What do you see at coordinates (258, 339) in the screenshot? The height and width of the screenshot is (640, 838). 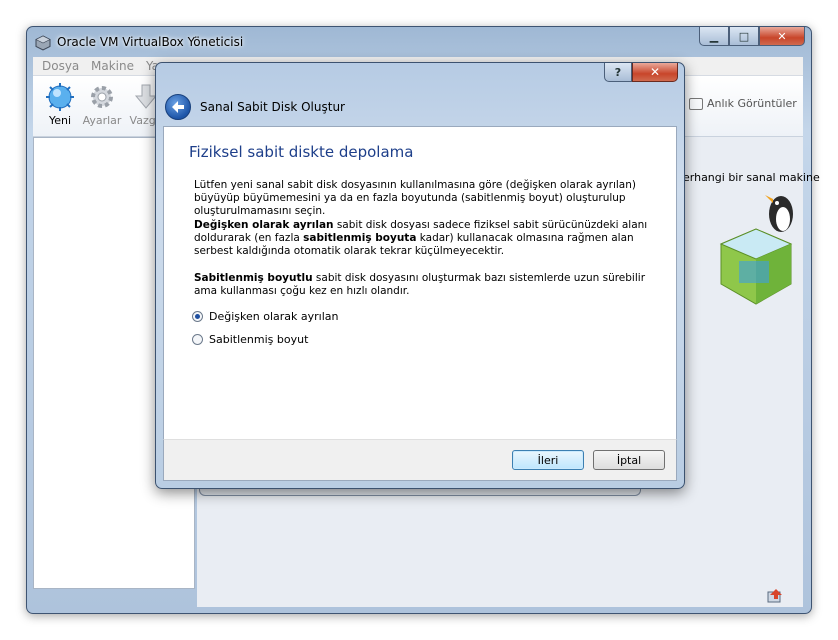 I see `radio-fixed-label: Sabitlenmiş boyut` at bounding box center [258, 339].